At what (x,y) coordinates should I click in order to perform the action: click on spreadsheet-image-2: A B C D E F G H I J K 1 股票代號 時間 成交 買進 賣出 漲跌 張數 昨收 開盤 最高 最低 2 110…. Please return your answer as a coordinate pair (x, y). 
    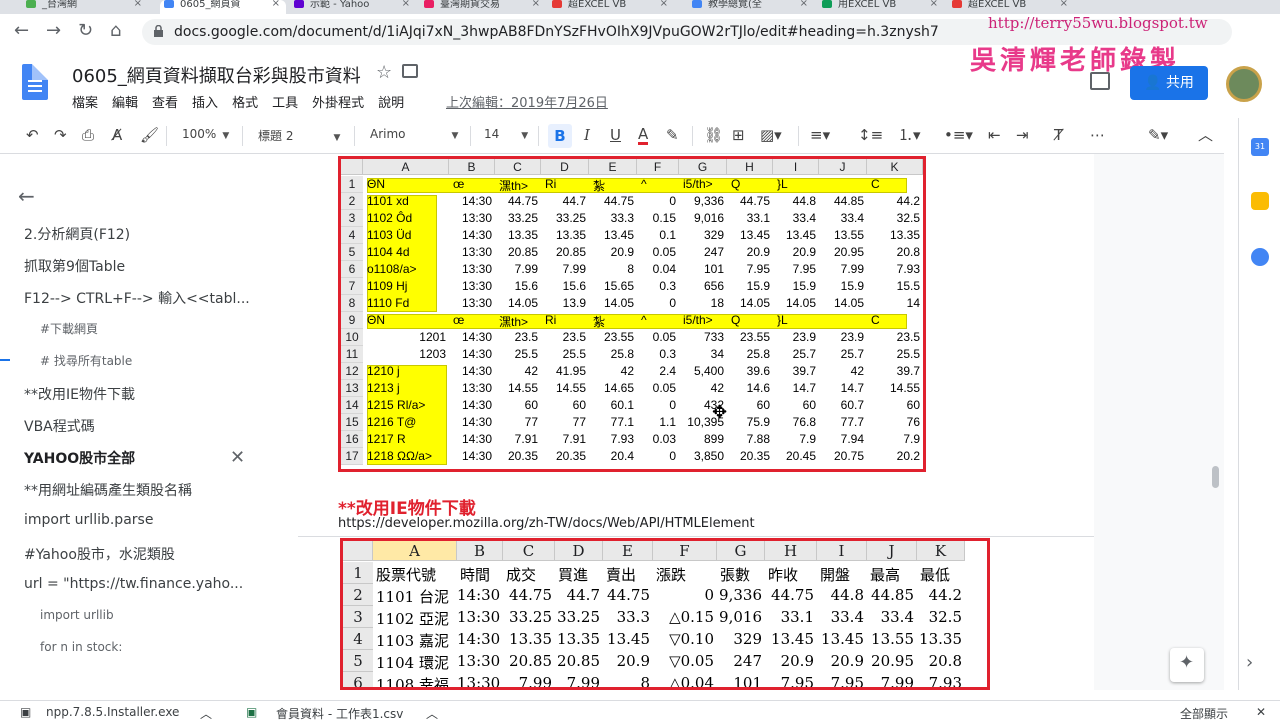
    Looking at the image, I should click on (665, 614).